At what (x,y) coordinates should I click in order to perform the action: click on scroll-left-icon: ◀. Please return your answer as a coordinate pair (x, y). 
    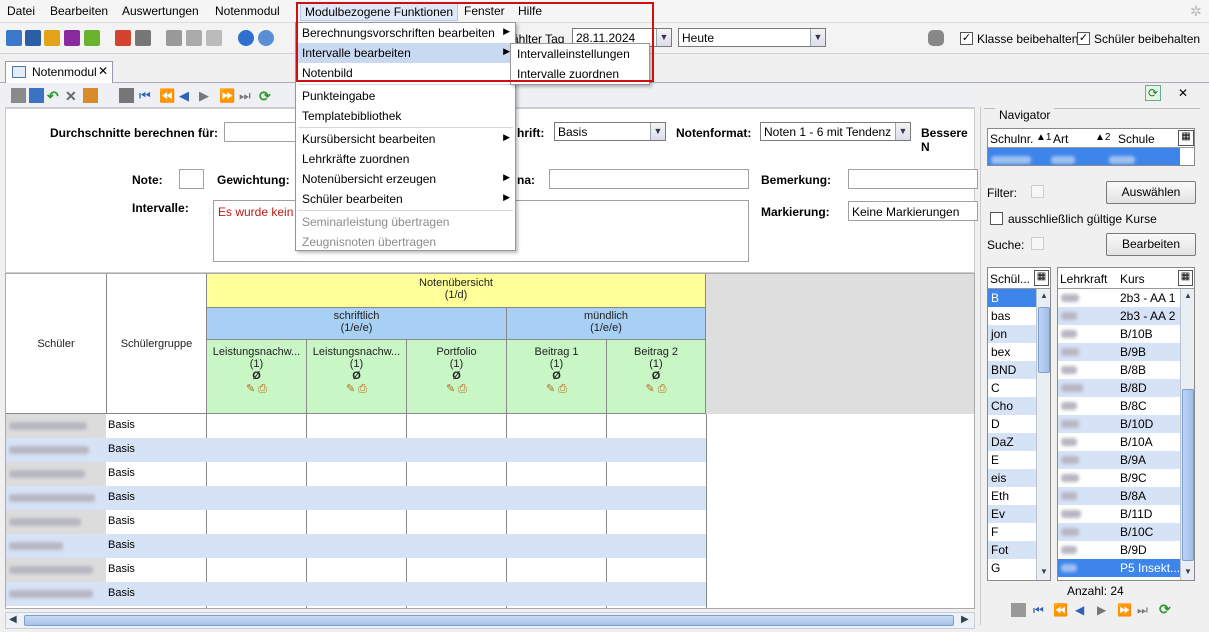
    Looking at the image, I should click on (13, 619).